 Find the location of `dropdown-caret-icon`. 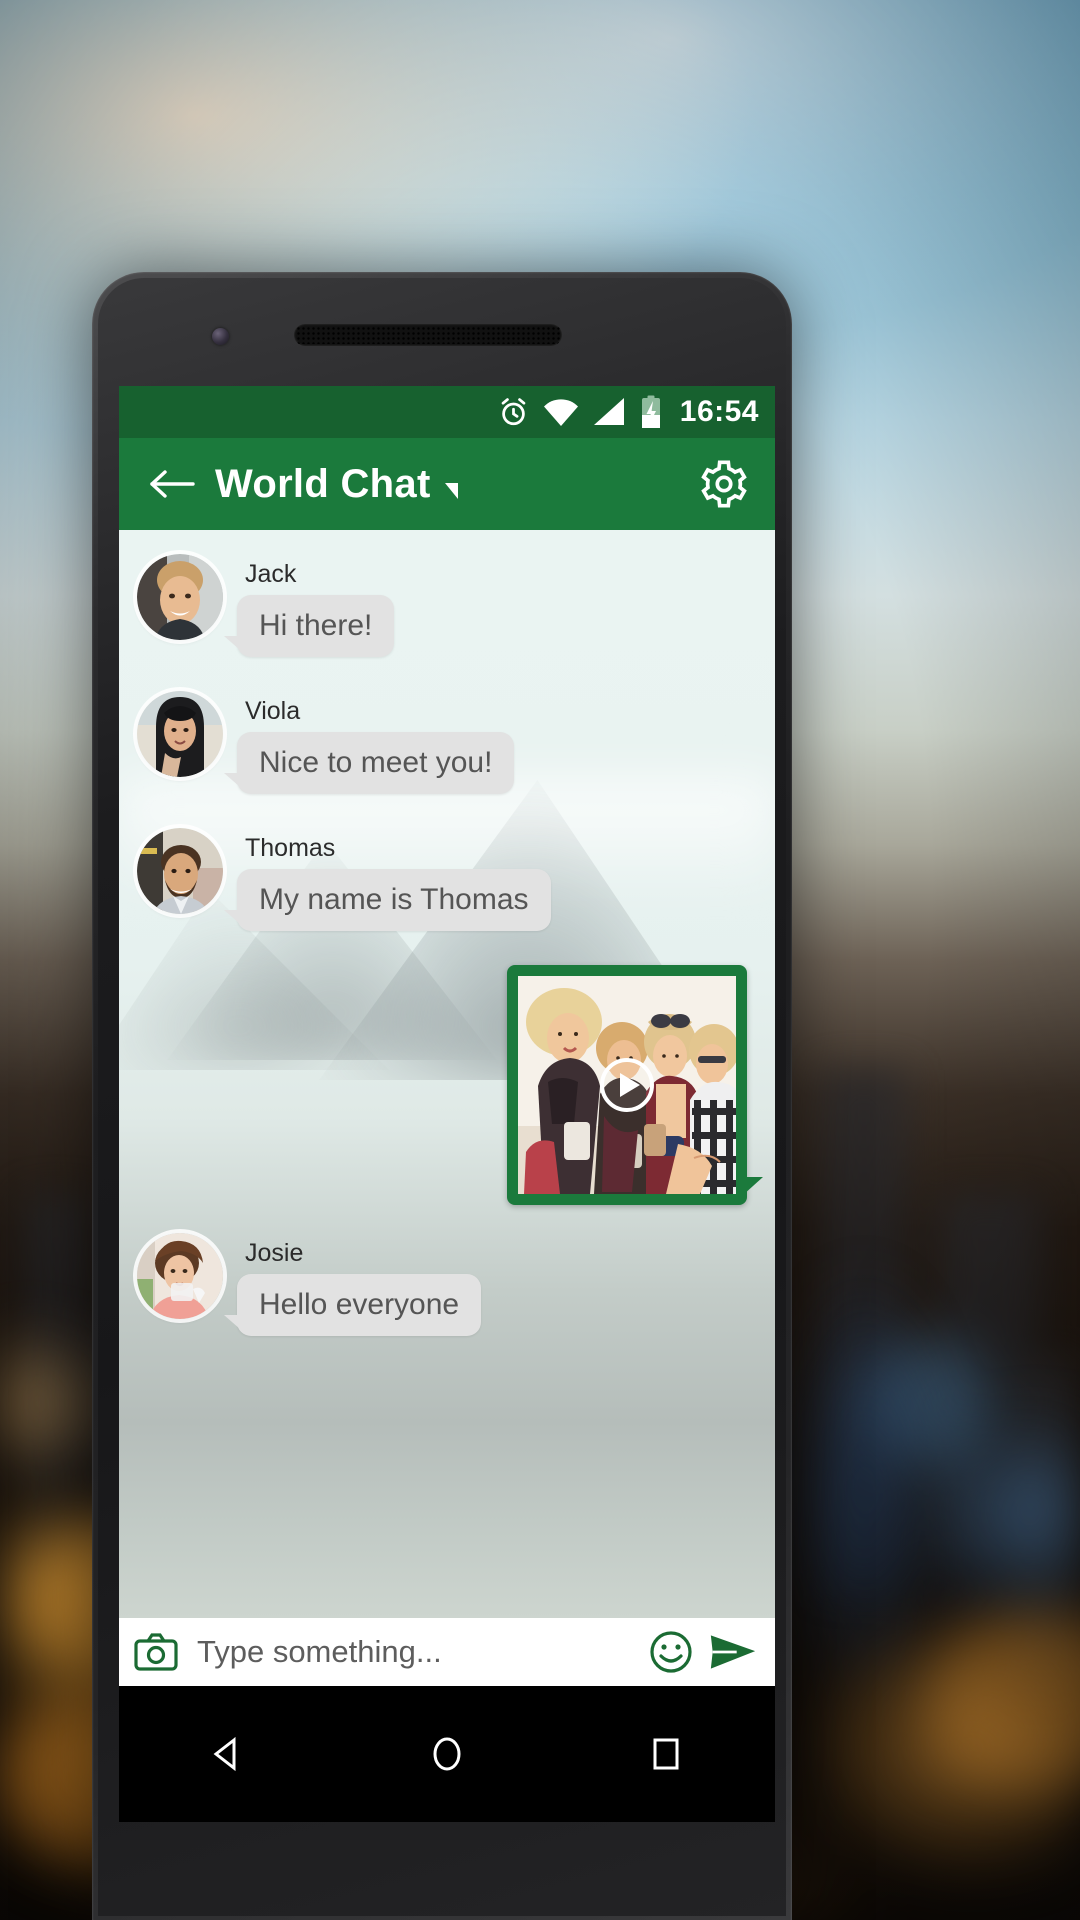

dropdown-caret-icon is located at coordinates (451, 491).